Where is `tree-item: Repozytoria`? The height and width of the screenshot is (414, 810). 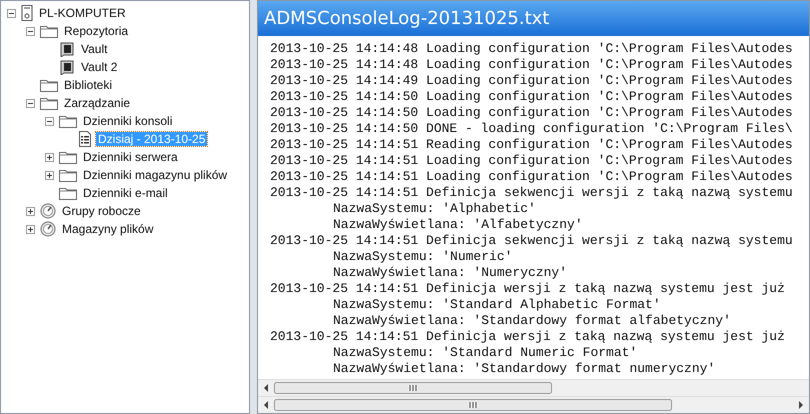
tree-item: Repozytoria is located at coordinates (96, 31).